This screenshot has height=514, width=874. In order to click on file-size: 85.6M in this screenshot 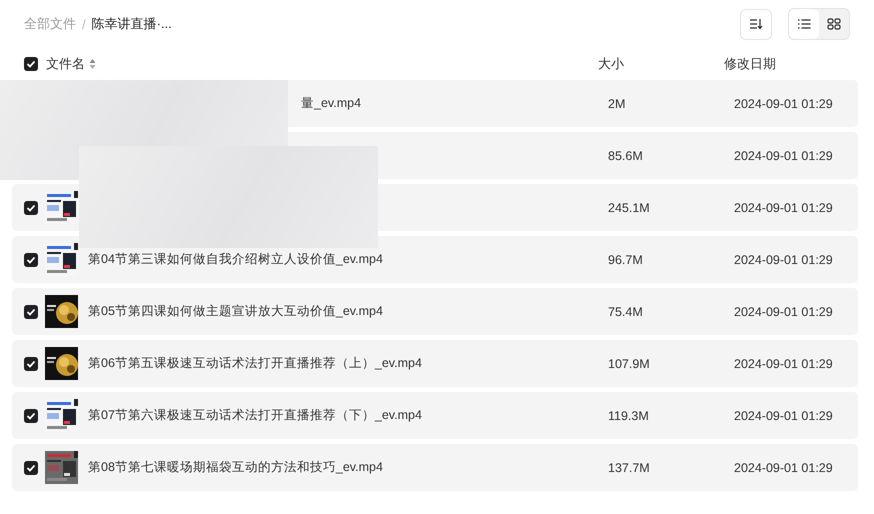, I will do `click(626, 155)`.